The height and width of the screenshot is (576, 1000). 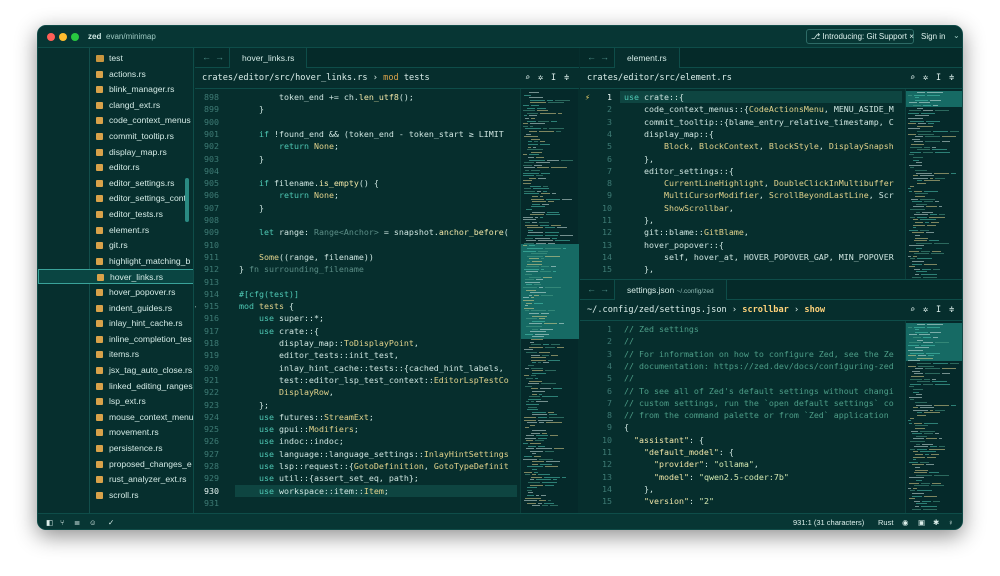 I want to click on code-line: use util::{assert_set_eq, path};, so click(x=329, y=478).